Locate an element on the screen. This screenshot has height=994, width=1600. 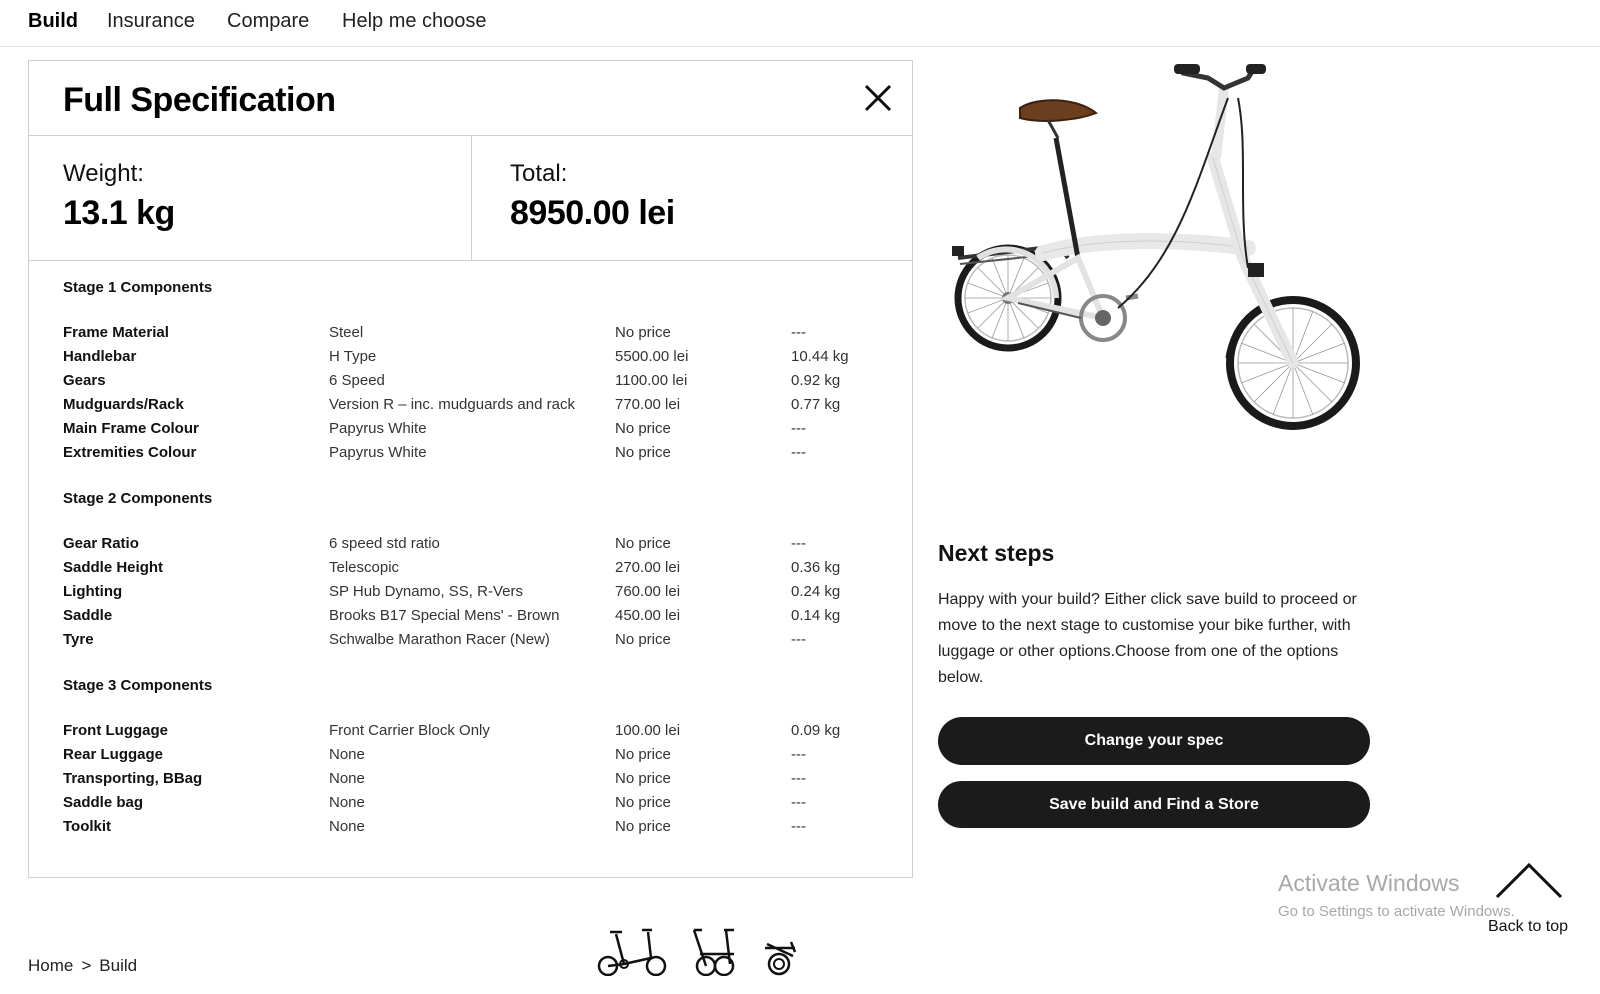
summary-divider is located at coordinates (471, 198).